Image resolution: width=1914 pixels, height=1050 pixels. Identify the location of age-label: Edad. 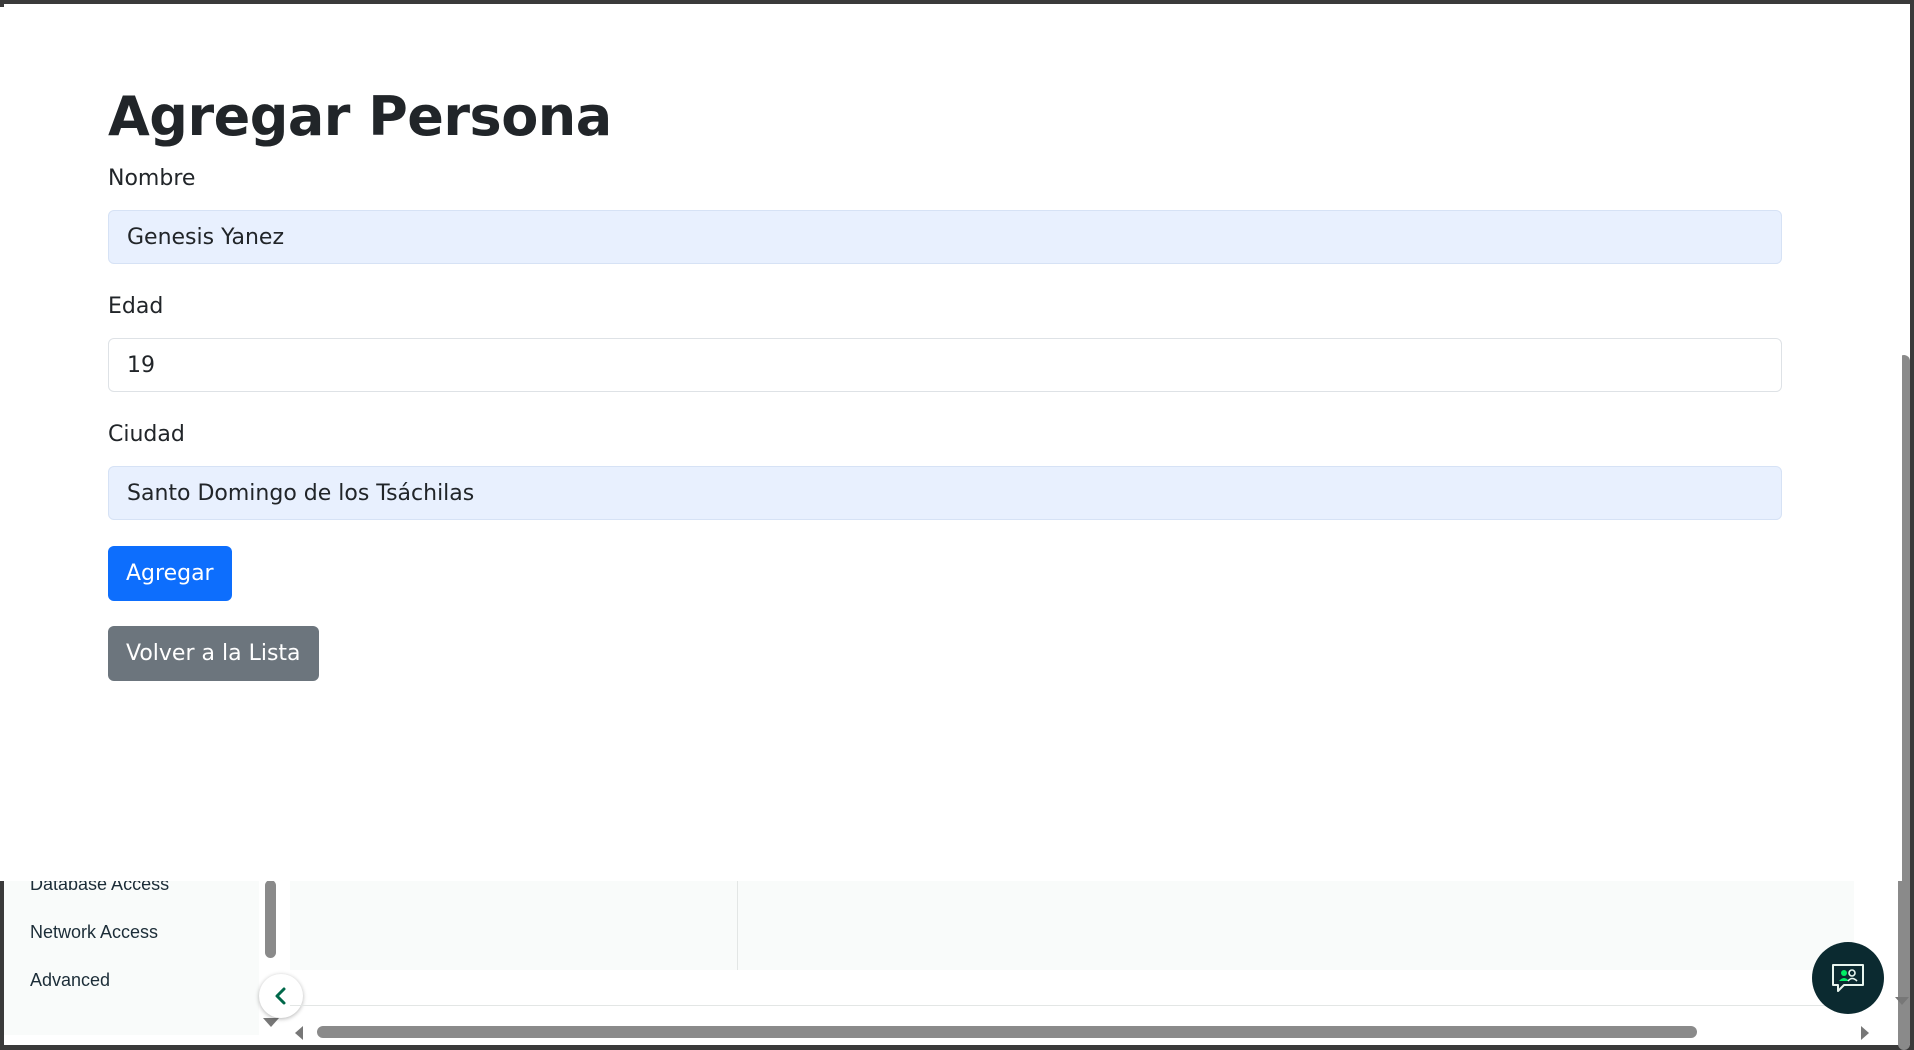
(136, 306).